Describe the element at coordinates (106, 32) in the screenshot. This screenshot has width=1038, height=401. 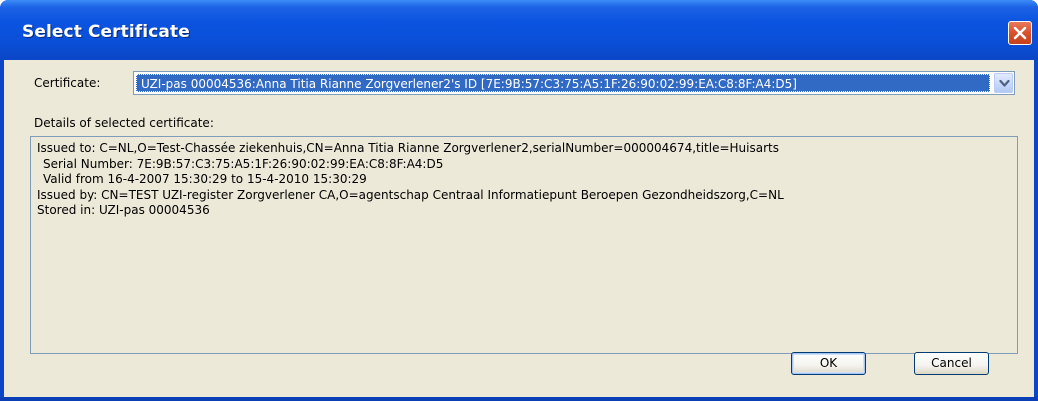
I see `window-title: Select Certificate` at that location.